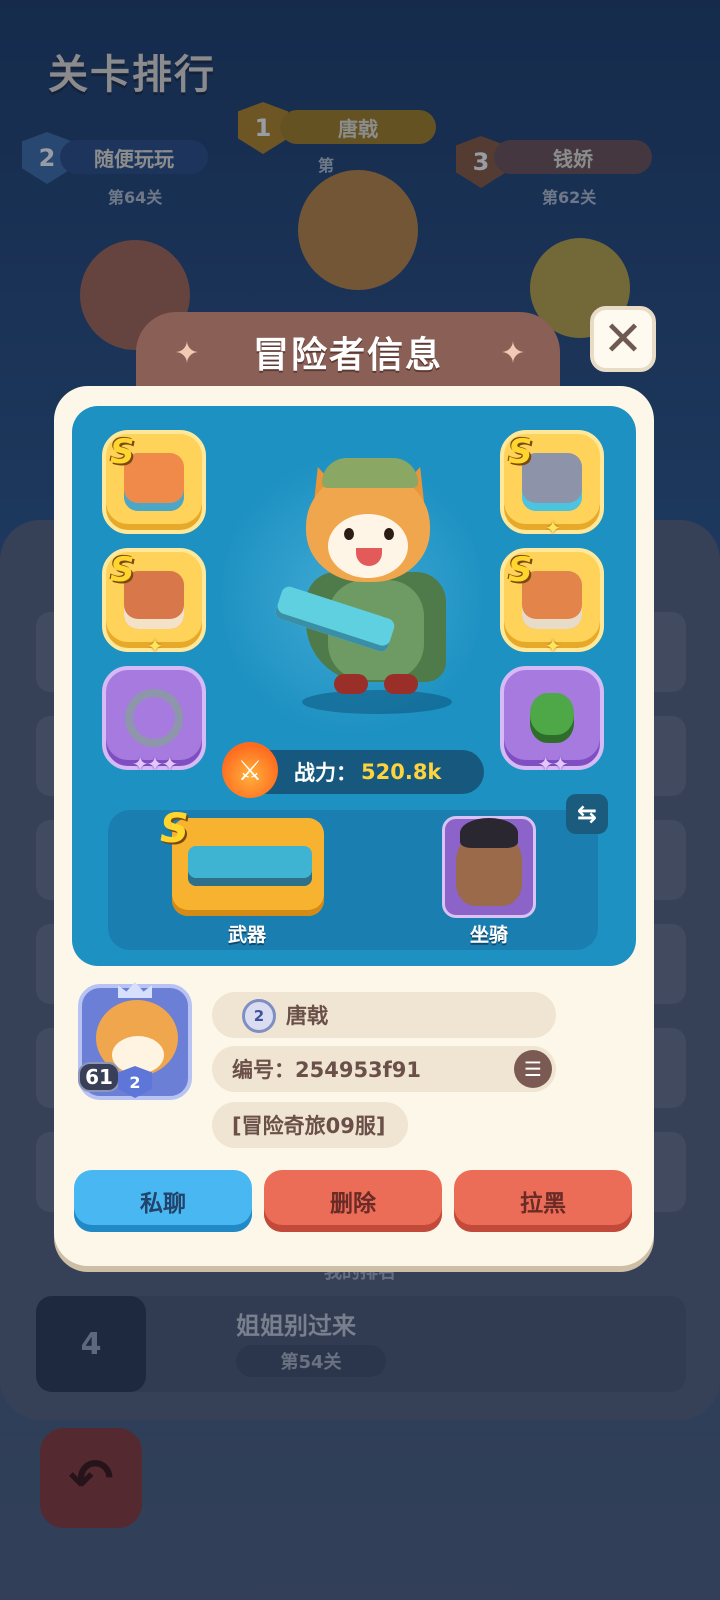  What do you see at coordinates (353, 1201) in the screenshot?
I see `delete-friend-button: 删除` at bounding box center [353, 1201].